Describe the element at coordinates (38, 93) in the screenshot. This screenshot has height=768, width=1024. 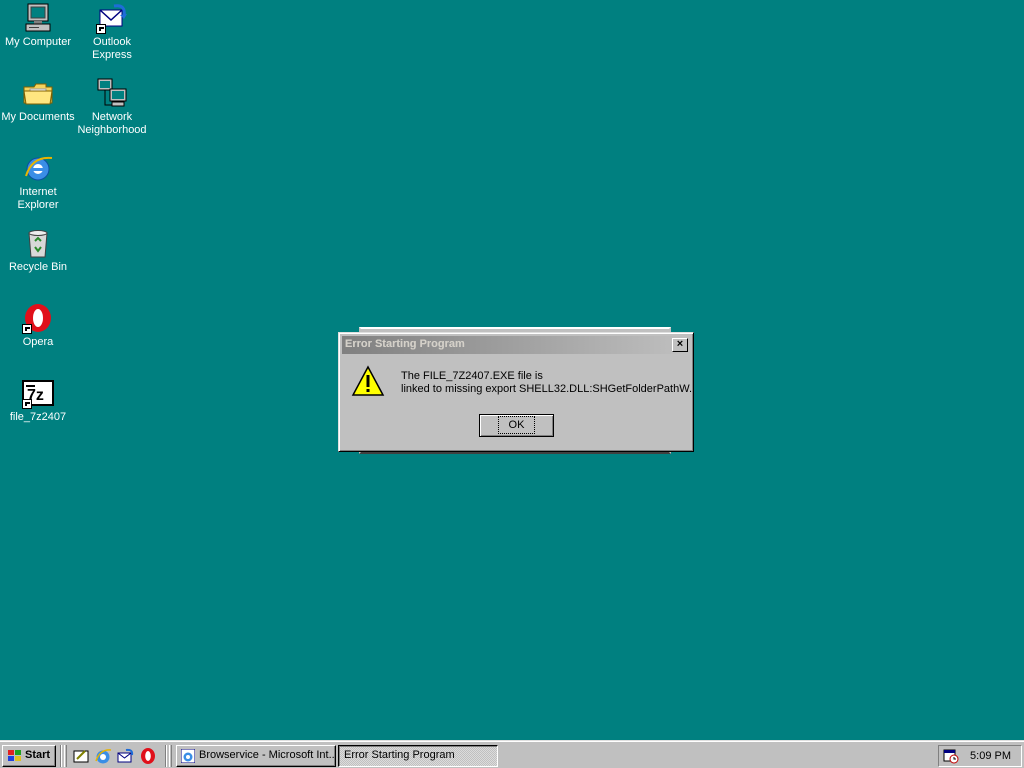
I see `folder-icon` at that location.